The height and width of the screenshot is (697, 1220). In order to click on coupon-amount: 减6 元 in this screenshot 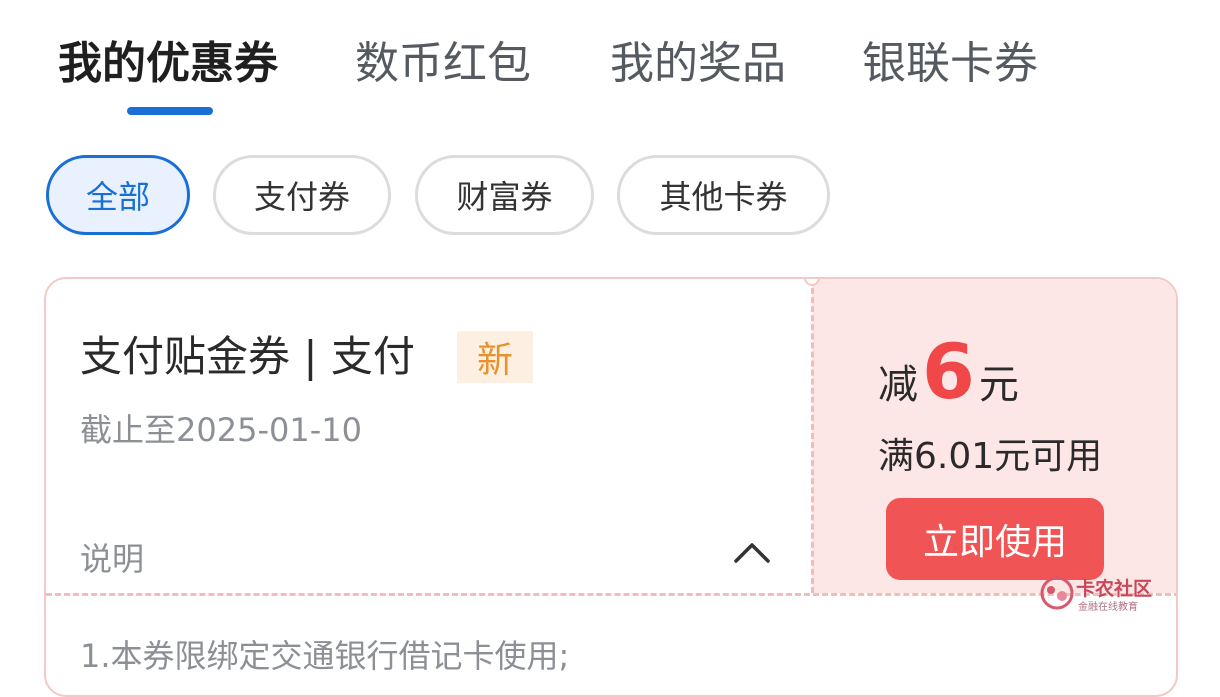, I will do `click(948, 372)`.